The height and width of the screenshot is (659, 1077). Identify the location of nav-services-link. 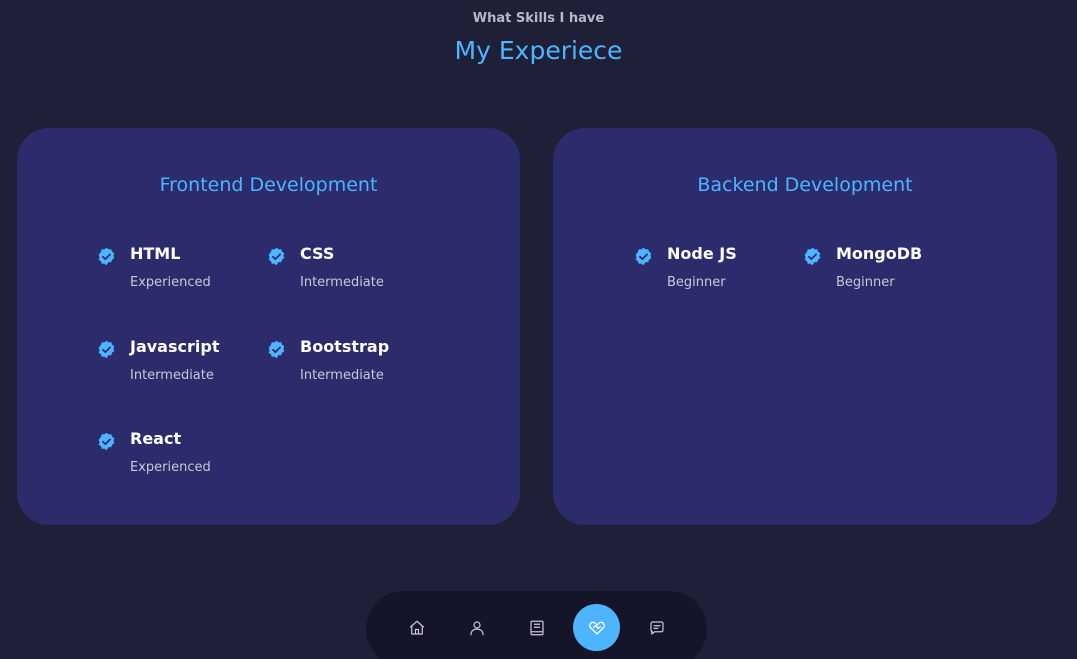
(596, 627).